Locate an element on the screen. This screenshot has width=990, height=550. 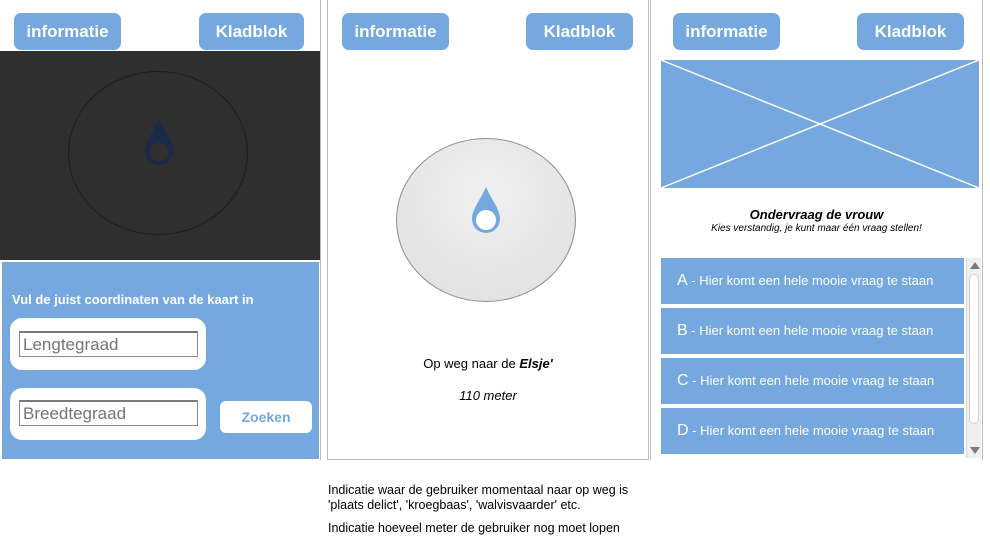
compass is located at coordinates (486, 220).